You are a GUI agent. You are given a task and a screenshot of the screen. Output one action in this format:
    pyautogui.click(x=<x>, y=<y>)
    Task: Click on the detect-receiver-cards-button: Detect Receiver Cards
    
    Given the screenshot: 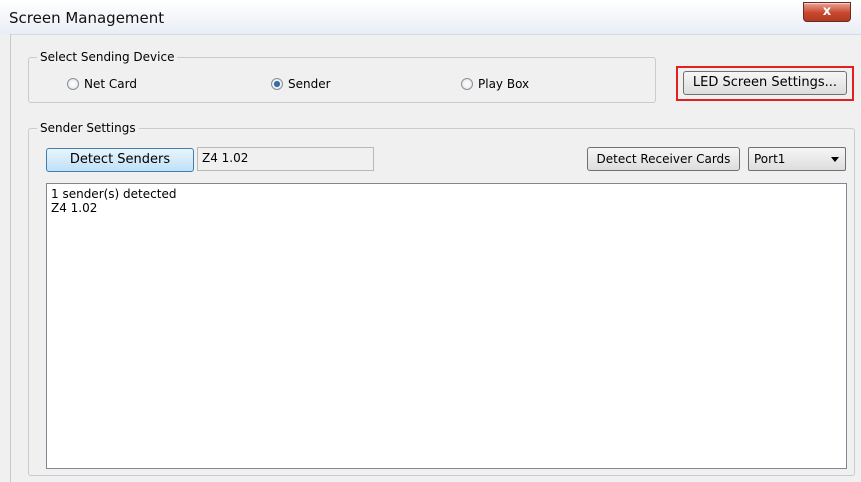 What is the action you would take?
    pyautogui.click(x=663, y=159)
    